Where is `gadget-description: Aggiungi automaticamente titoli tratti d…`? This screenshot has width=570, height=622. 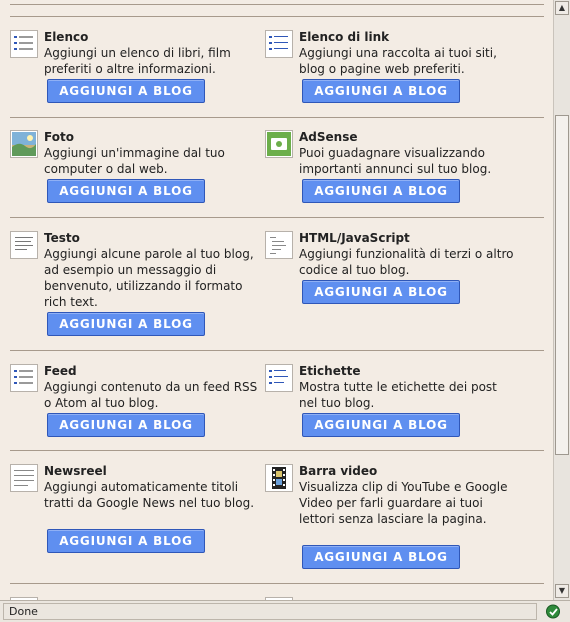
gadget-description: Aggiungi automaticamente titoli tratti d… is located at coordinates (149, 495).